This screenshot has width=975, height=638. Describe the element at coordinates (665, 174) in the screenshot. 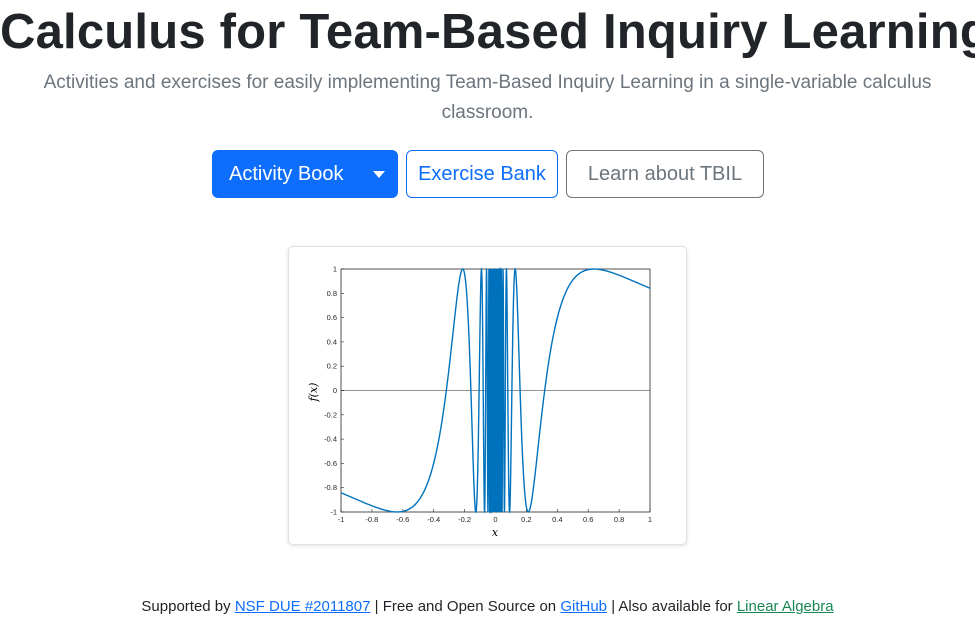

I see `learn-tbil-button: Learn about TBIL` at that location.